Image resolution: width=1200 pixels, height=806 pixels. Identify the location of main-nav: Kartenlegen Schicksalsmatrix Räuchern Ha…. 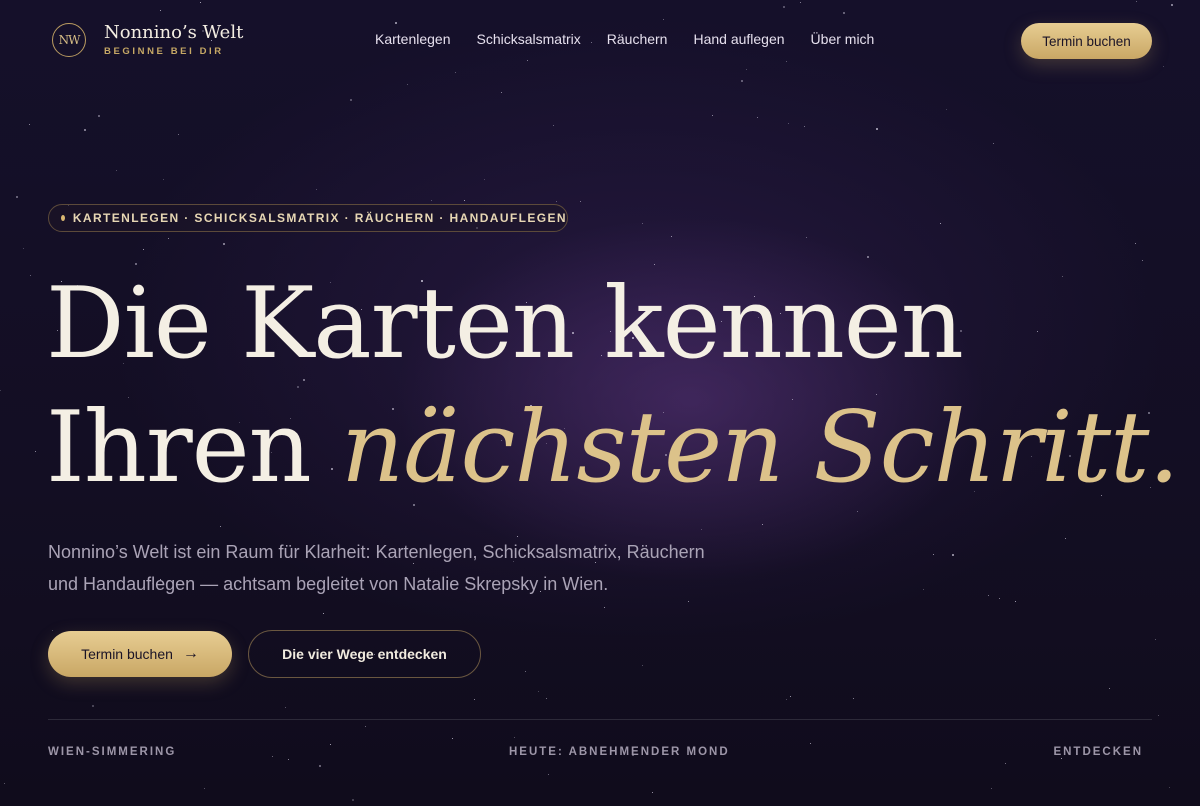
(637, 39).